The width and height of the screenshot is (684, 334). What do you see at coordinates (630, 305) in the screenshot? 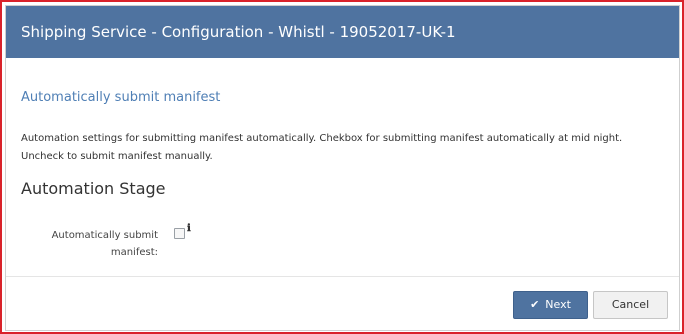
I see `cancel-button: Cancel` at bounding box center [630, 305].